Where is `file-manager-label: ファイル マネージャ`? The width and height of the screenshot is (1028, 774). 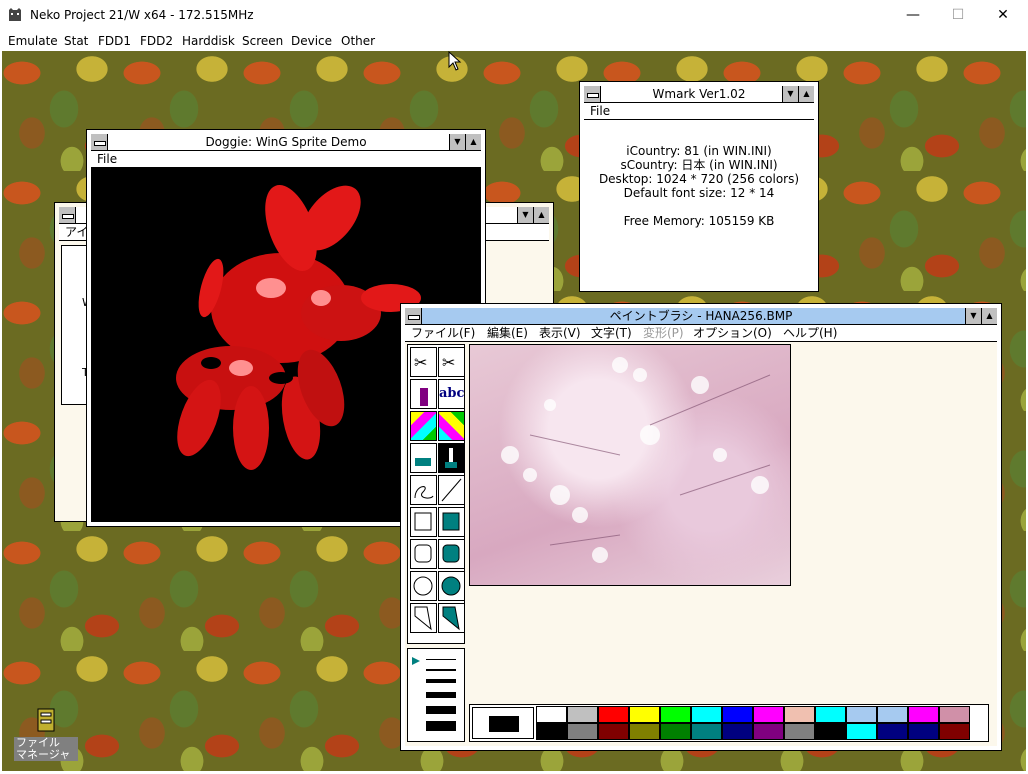 file-manager-label: ファイル マネージャ is located at coordinates (46, 749).